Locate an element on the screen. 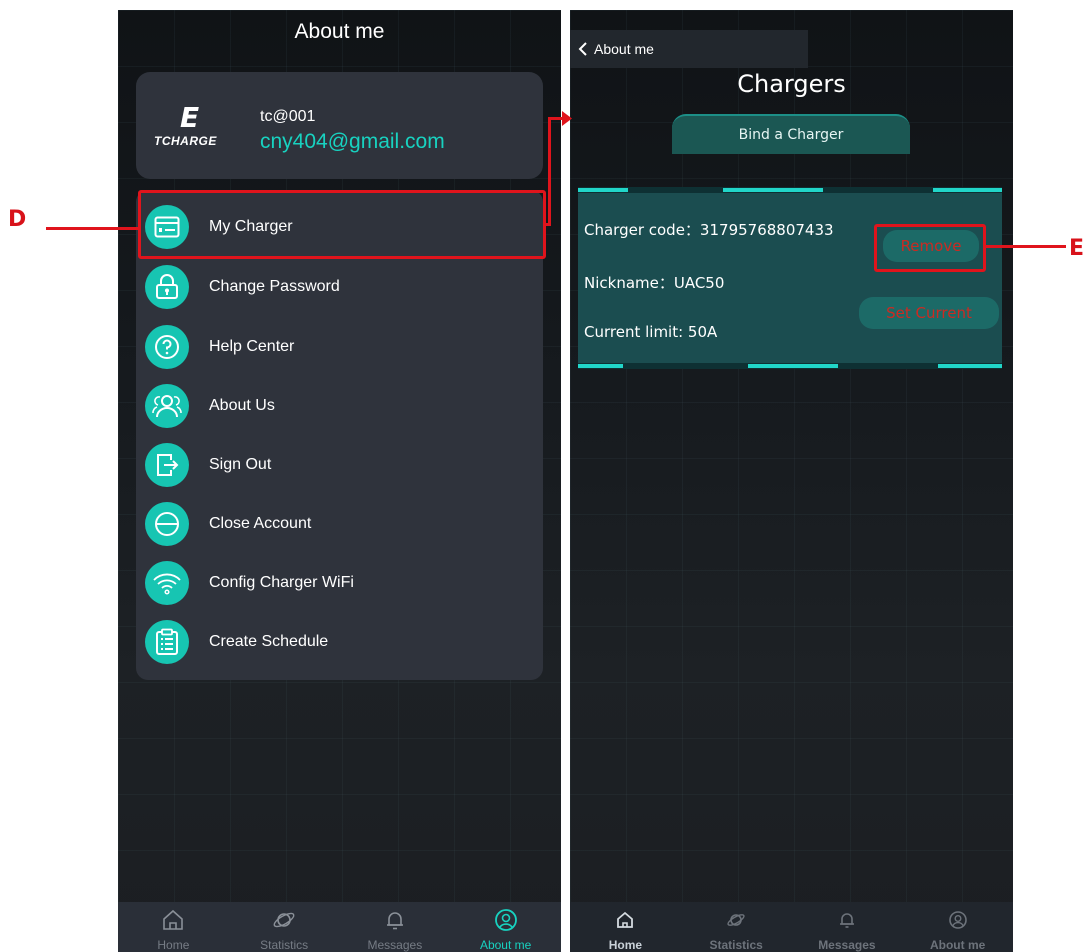 The width and height of the screenshot is (1084, 952). menu-item-about-us: About Us is located at coordinates (339, 406).